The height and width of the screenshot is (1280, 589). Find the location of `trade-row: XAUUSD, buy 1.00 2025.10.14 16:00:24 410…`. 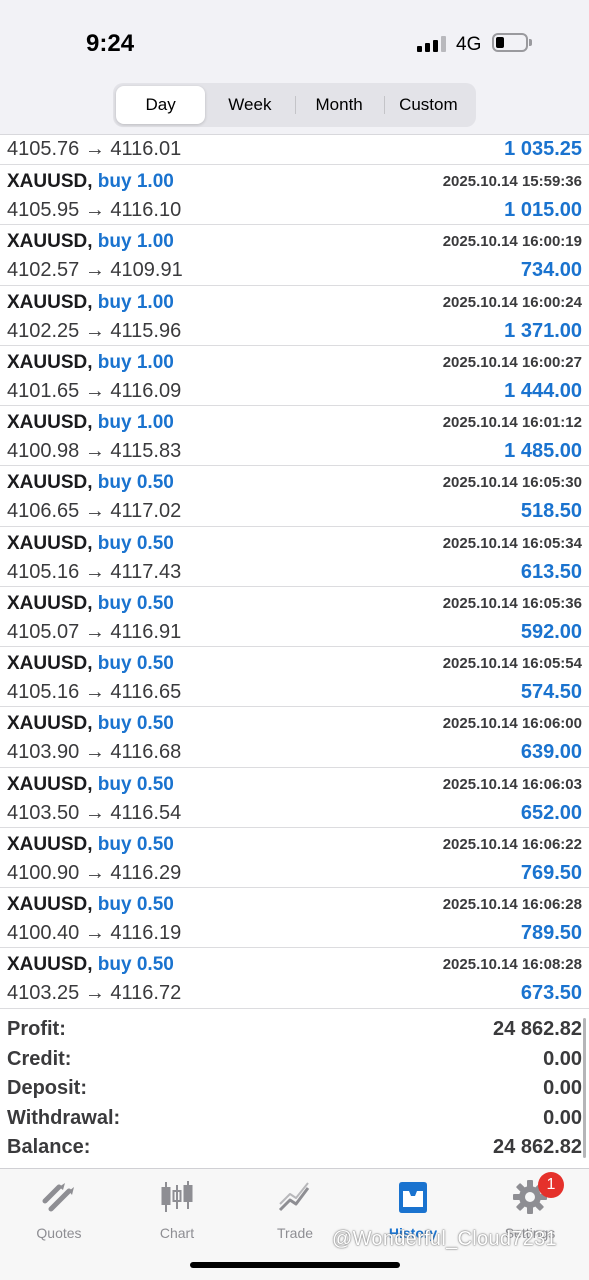

trade-row: XAUUSD, buy 1.00 2025.10.14 16:00:24 410… is located at coordinates (294, 316).